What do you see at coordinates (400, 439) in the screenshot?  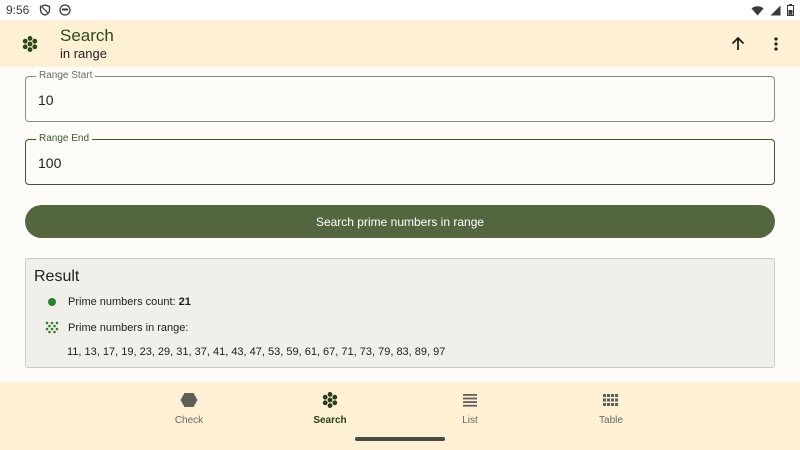 I see `gesture-bar` at bounding box center [400, 439].